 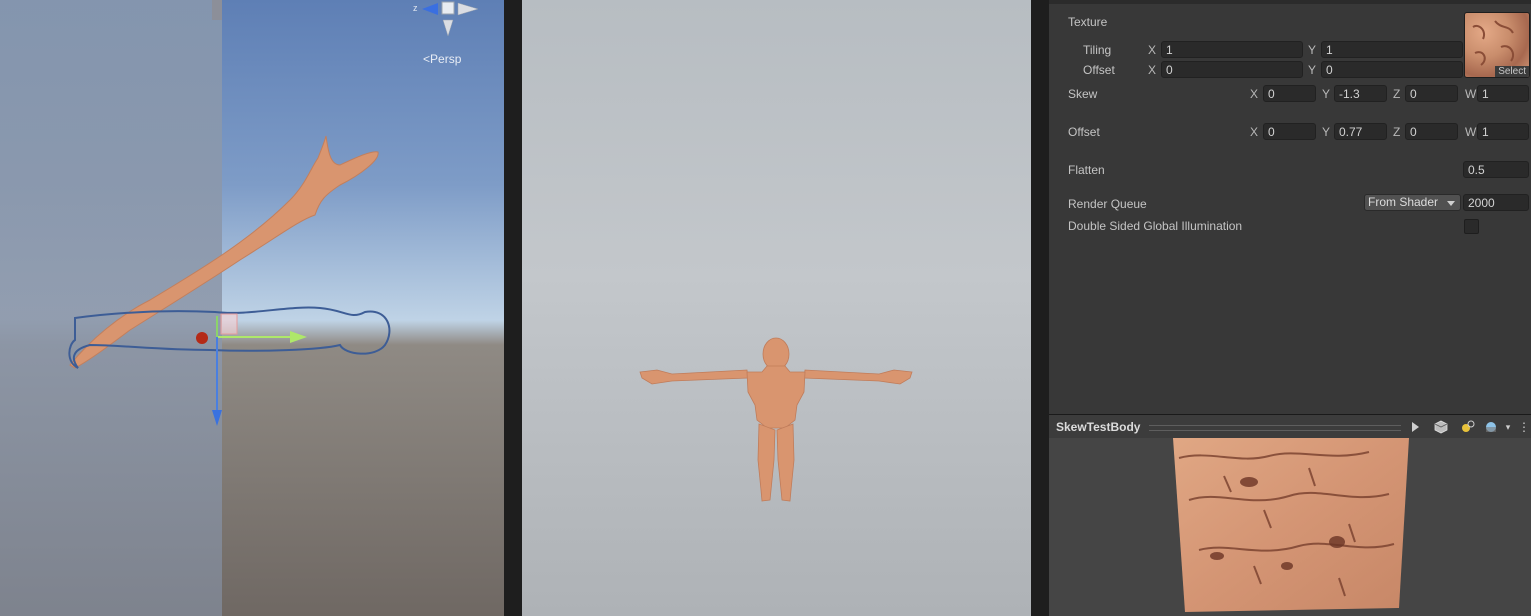 What do you see at coordinates (1312, 50) in the screenshot?
I see `tiling-y-label: Y` at bounding box center [1312, 50].